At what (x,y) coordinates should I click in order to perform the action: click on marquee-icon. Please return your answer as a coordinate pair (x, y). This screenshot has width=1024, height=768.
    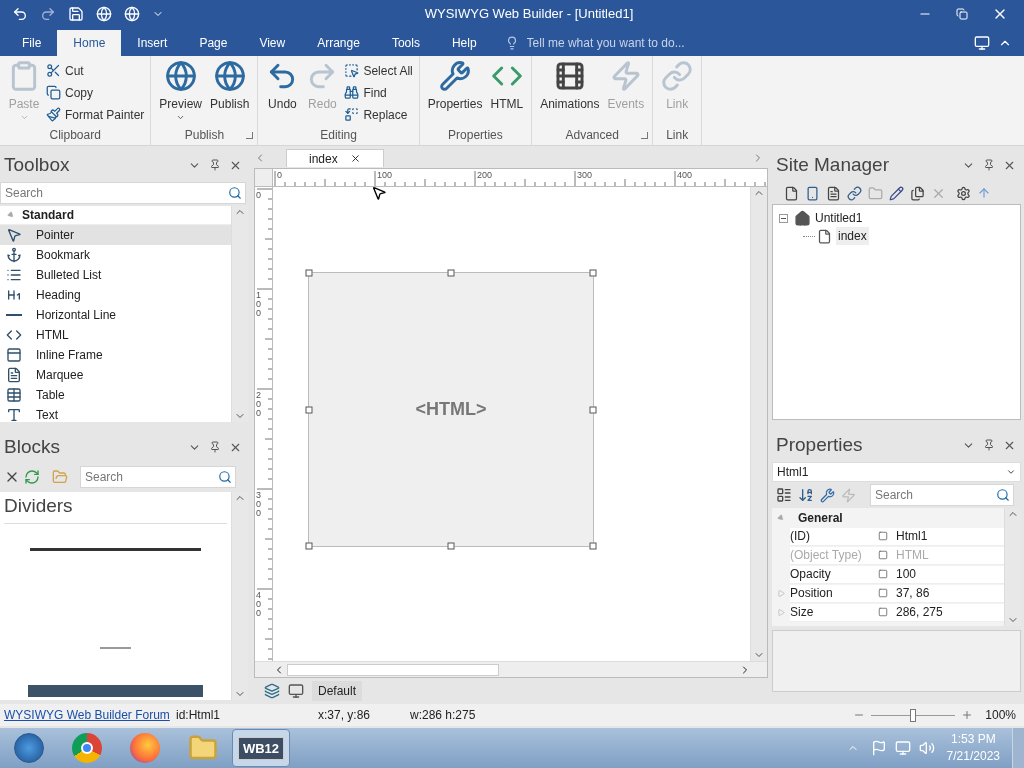
    Looking at the image, I should click on (14, 375).